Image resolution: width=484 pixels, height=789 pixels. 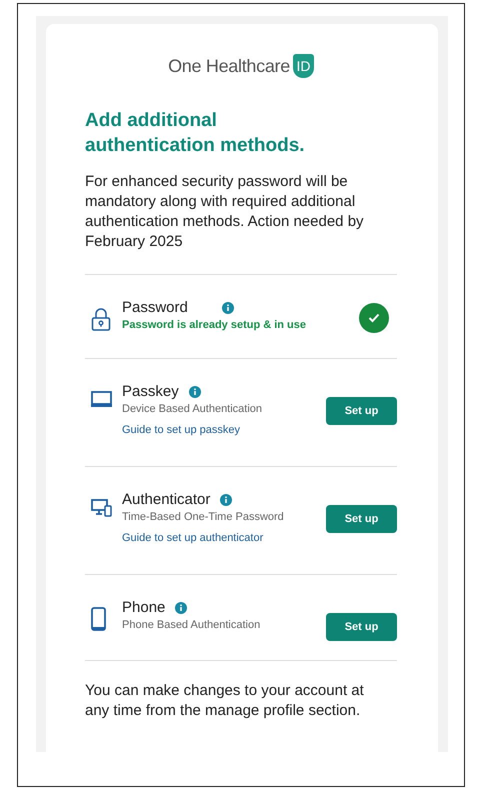 I want to click on status-text: Password is already setup & in use, so click(x=215, y=325).